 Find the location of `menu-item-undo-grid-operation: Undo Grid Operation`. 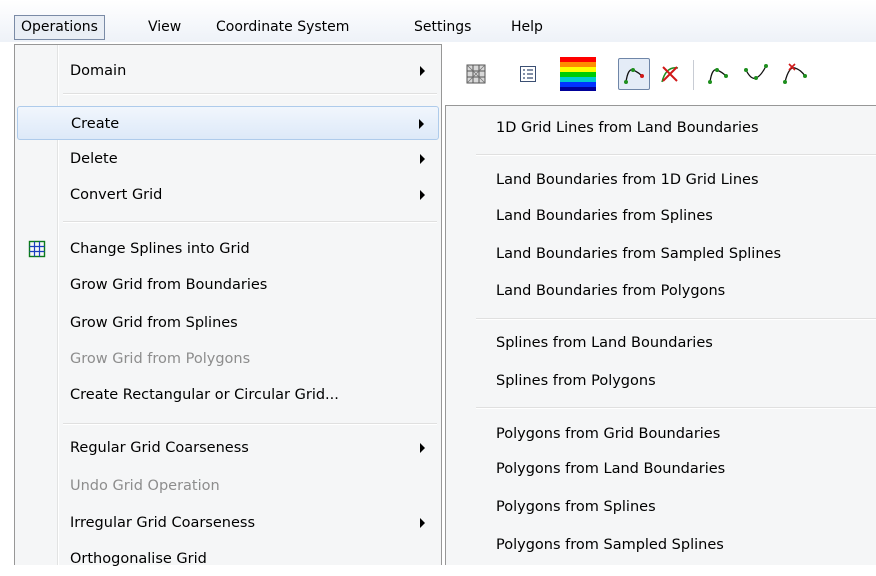

menu-item-undo-grid-operation: Undo Grid Operation is located at coordinates (228, 486).